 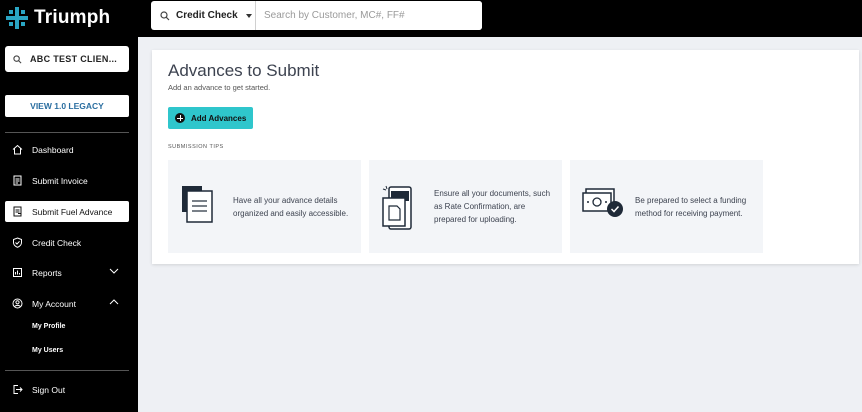 I want to click on top-bar: Triumph Credit Check, so click(x=431, y=18).